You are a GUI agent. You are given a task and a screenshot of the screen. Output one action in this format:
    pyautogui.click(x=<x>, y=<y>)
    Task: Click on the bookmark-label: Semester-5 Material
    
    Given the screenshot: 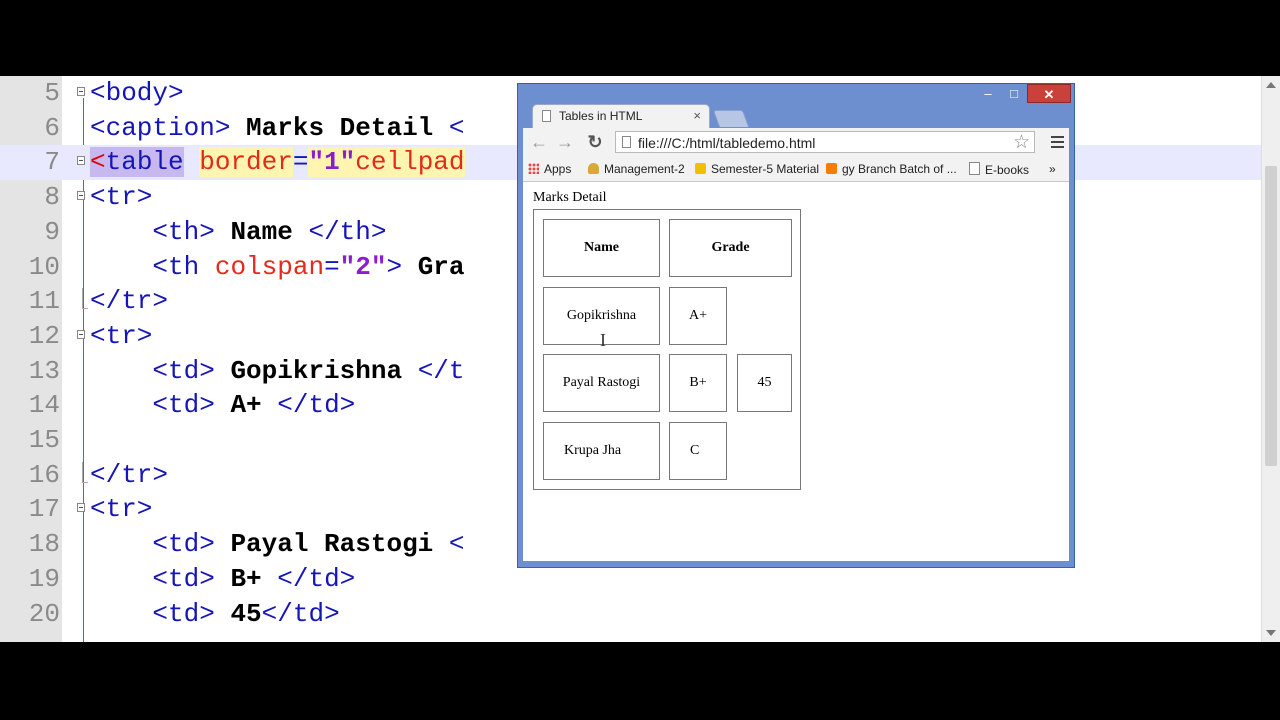 What is the action you would take?
    pyautogui.click(x=765, y=169)
    